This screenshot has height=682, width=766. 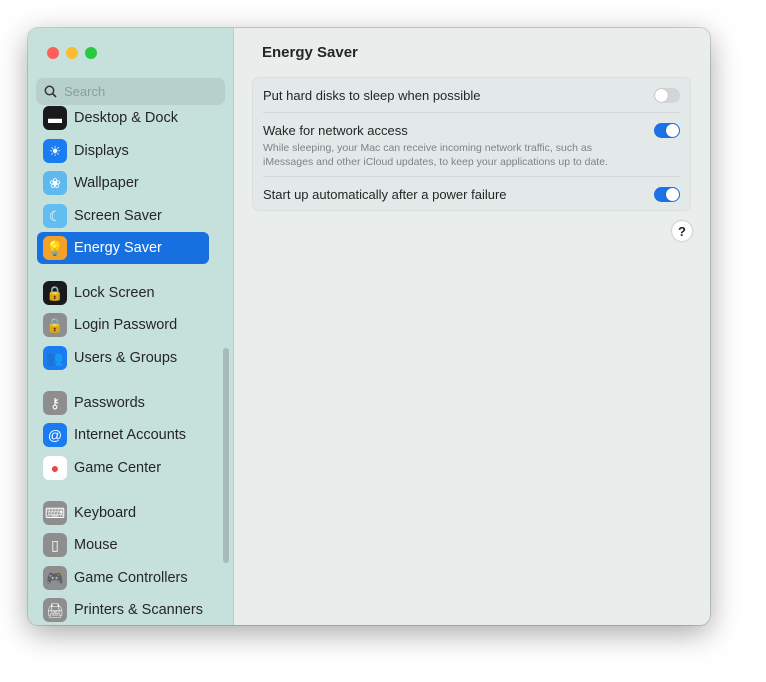 What do you see at coordinates (310, 52) in the screenshot?
I see `page-title: Energy Saver` at bounding box center [310, 52].